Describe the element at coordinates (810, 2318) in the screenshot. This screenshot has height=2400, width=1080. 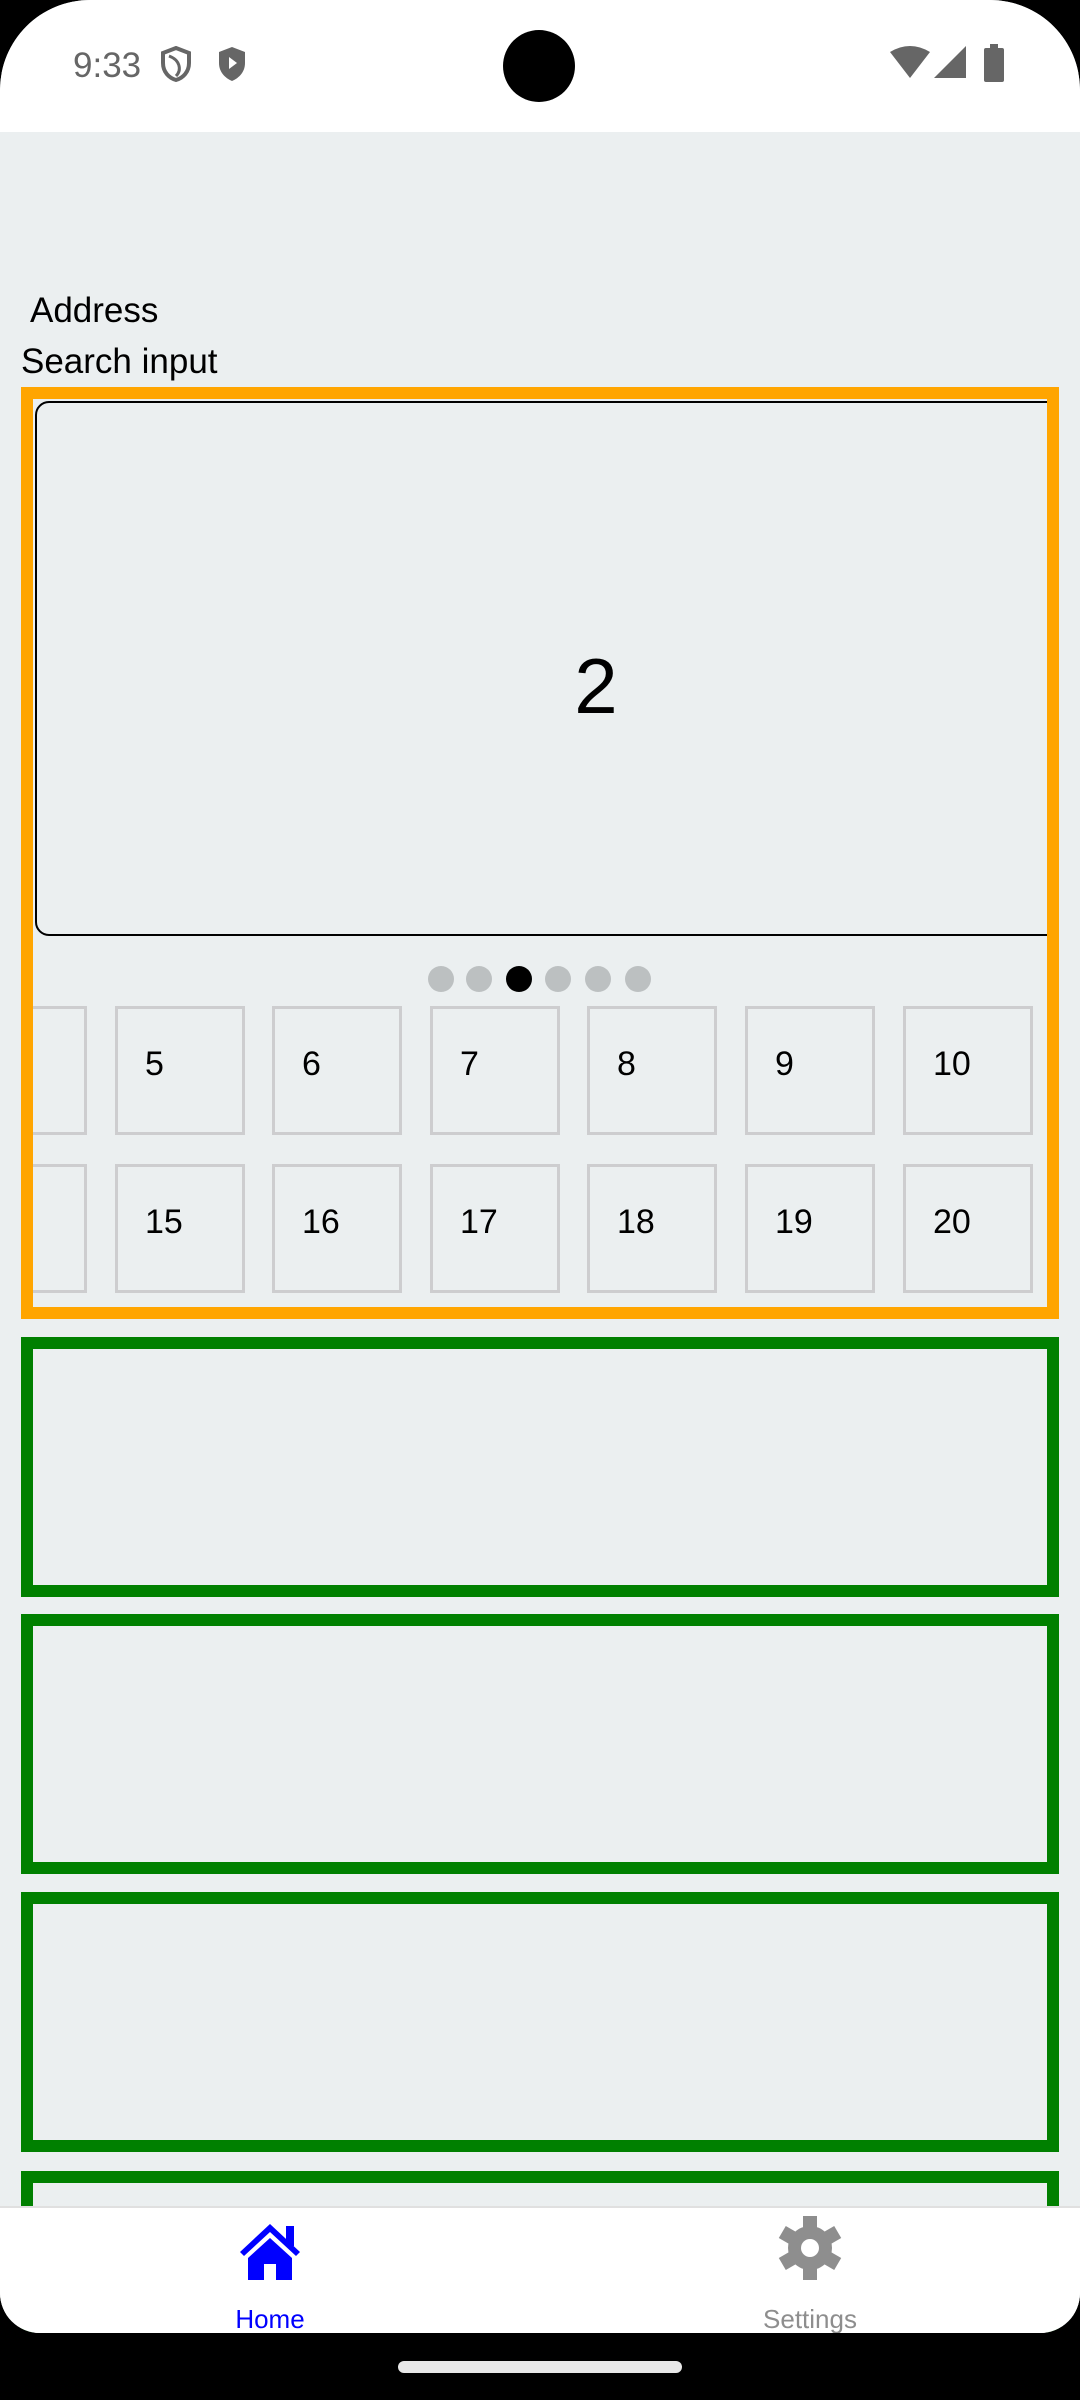
I see `nav-label-settings: Settings` at that location.